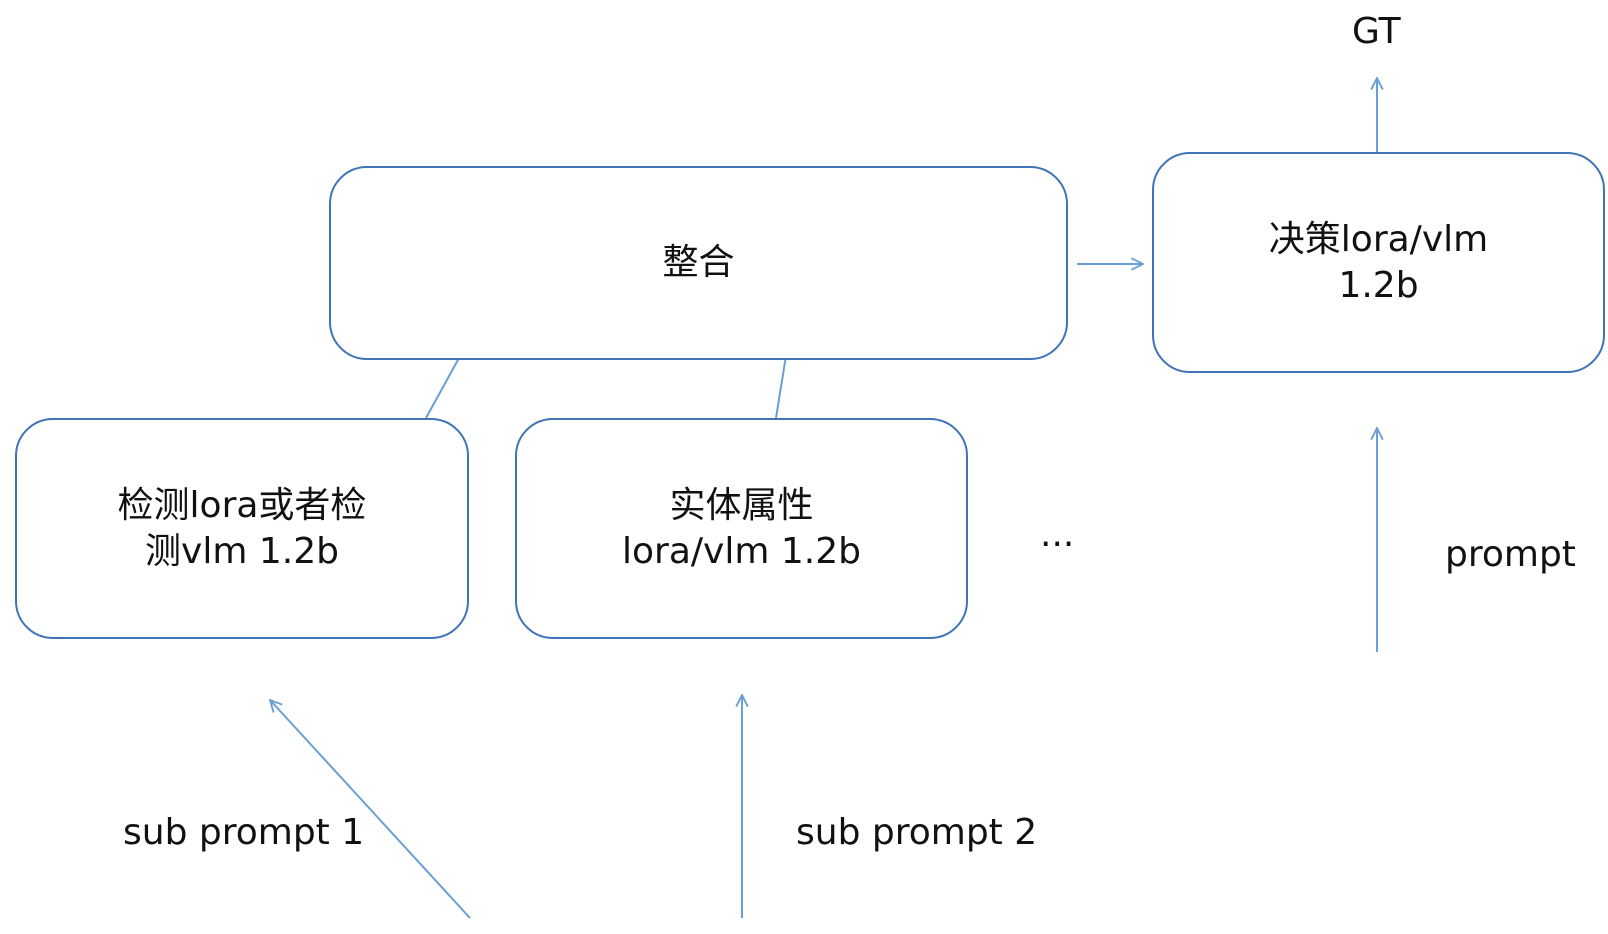 The height and width of the screenshot is (934, 1608). I want to click on node-entity: 实体属性 lora/vlm 1.2b, so click(741, 528).